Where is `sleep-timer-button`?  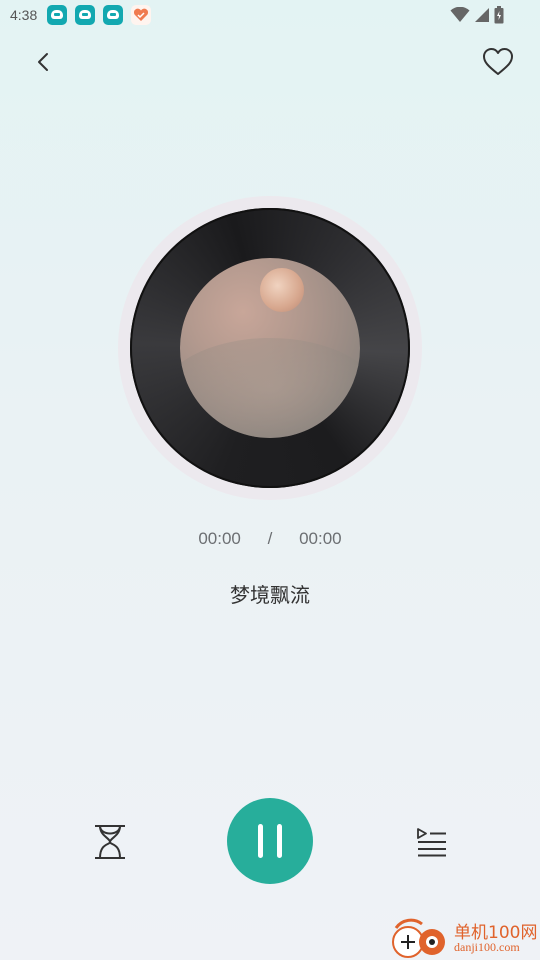 sleep-timer-button is located at coordinates (110, 842).